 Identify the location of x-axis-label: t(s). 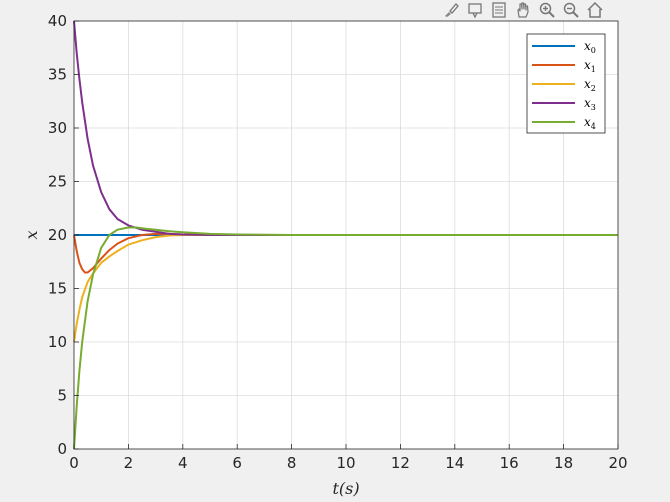
(345, 488).